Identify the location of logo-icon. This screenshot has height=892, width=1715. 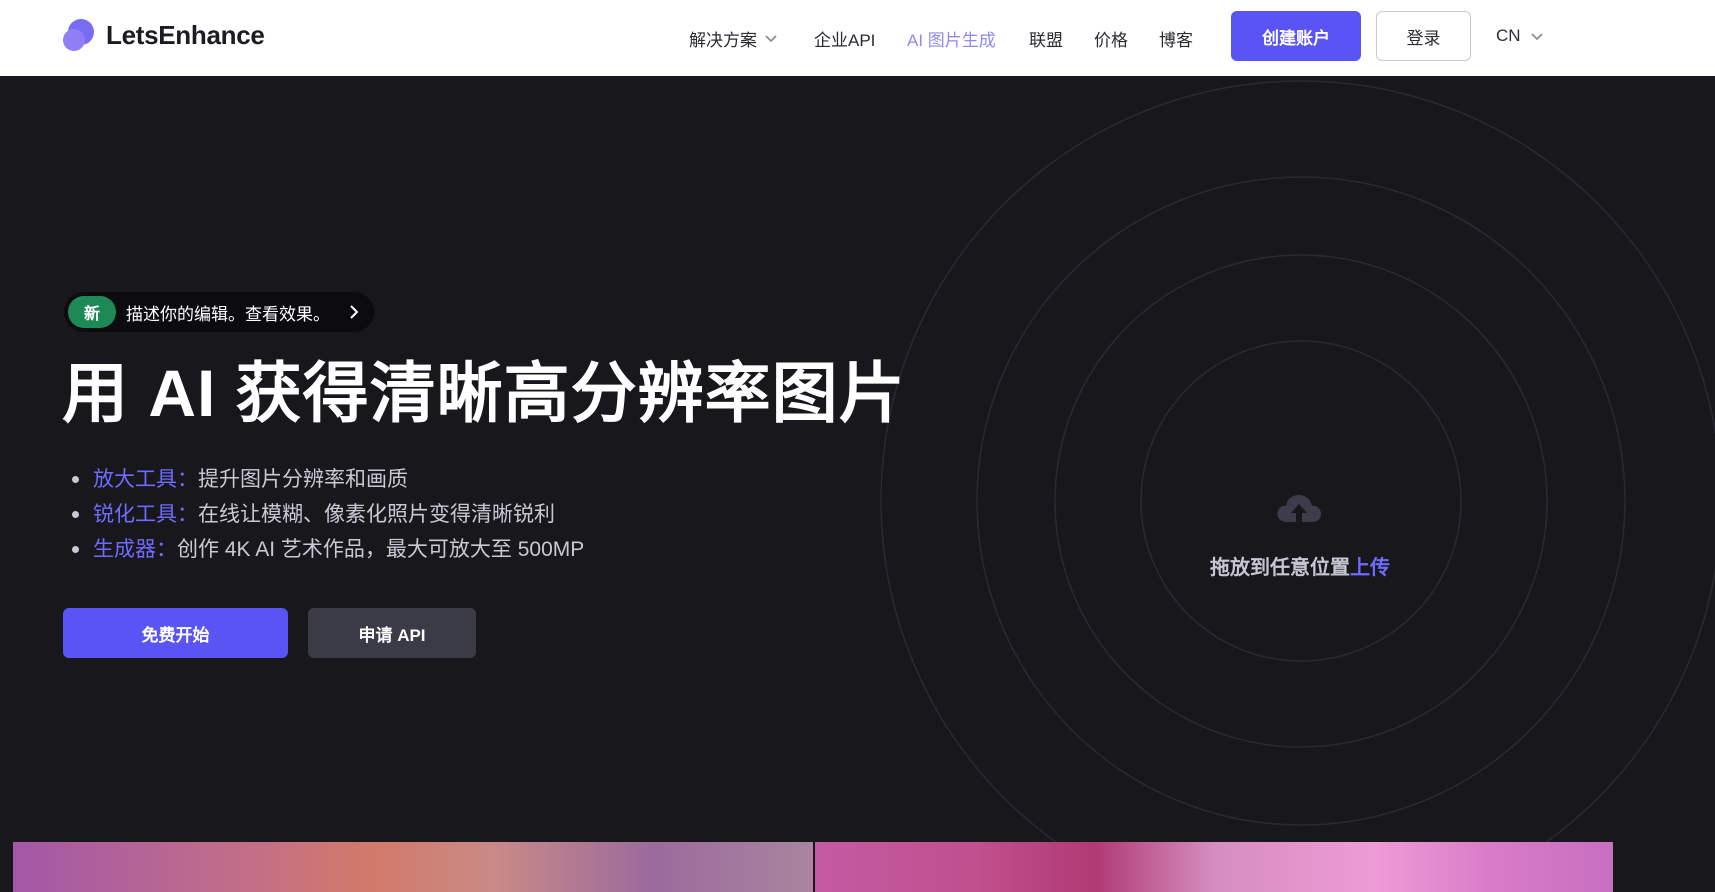
(78, 35).